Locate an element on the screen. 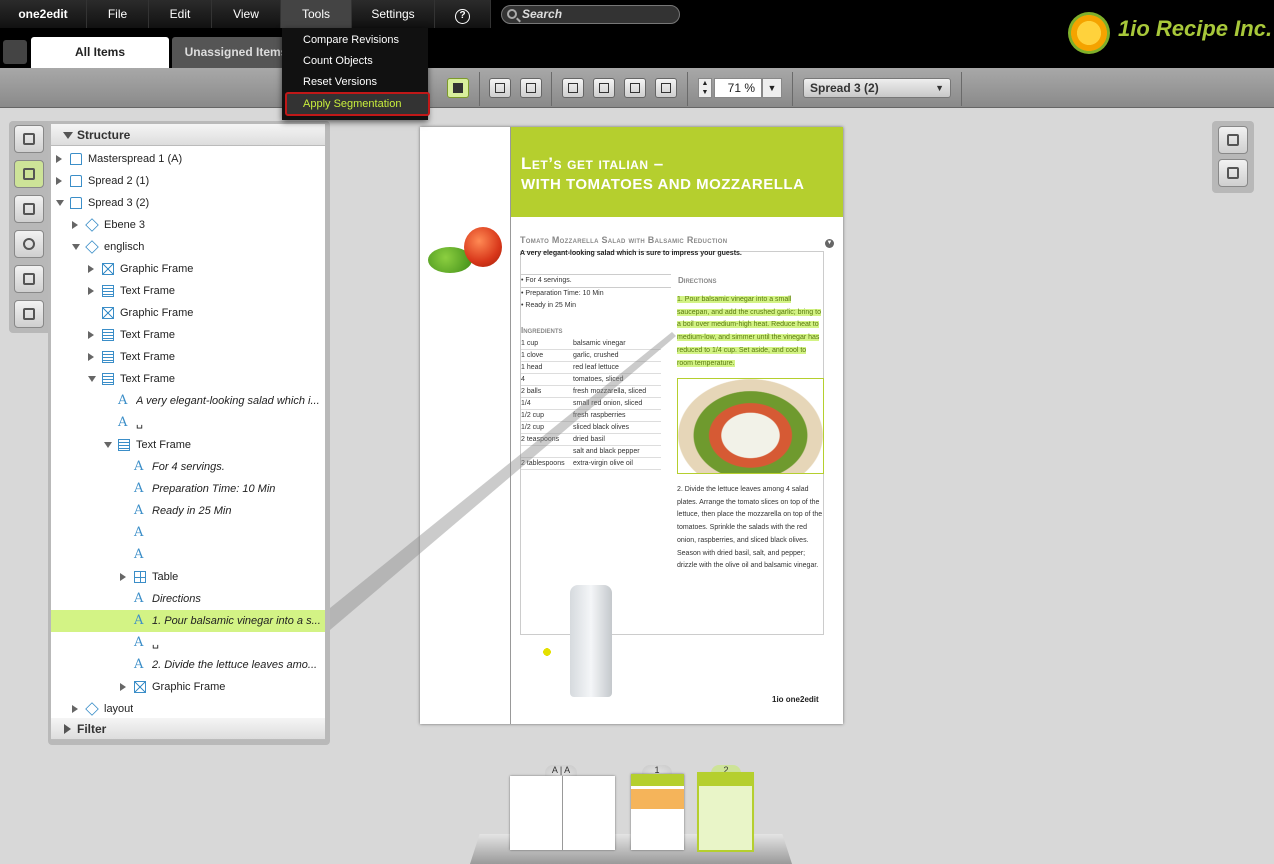 This screenshot has height=864, width=1274. comment-tool-button is located at coordinates (458, 88).